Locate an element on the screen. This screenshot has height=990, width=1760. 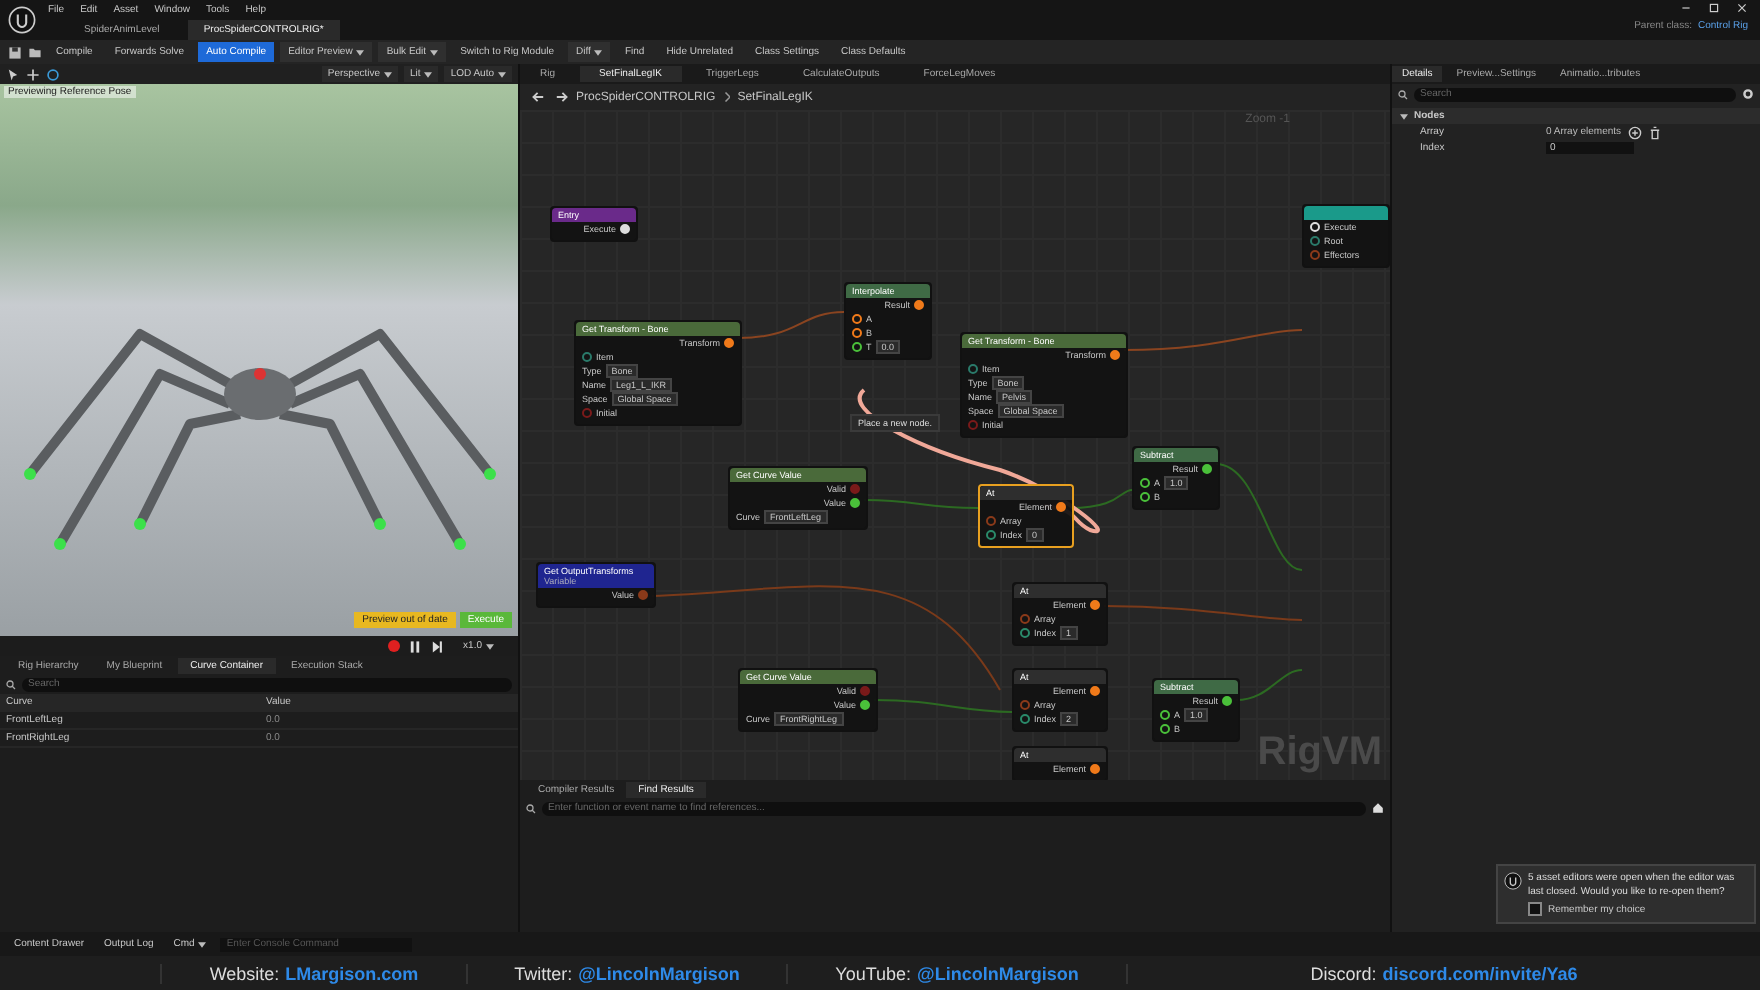
trash-icon is located at coordinates (1654, 132).